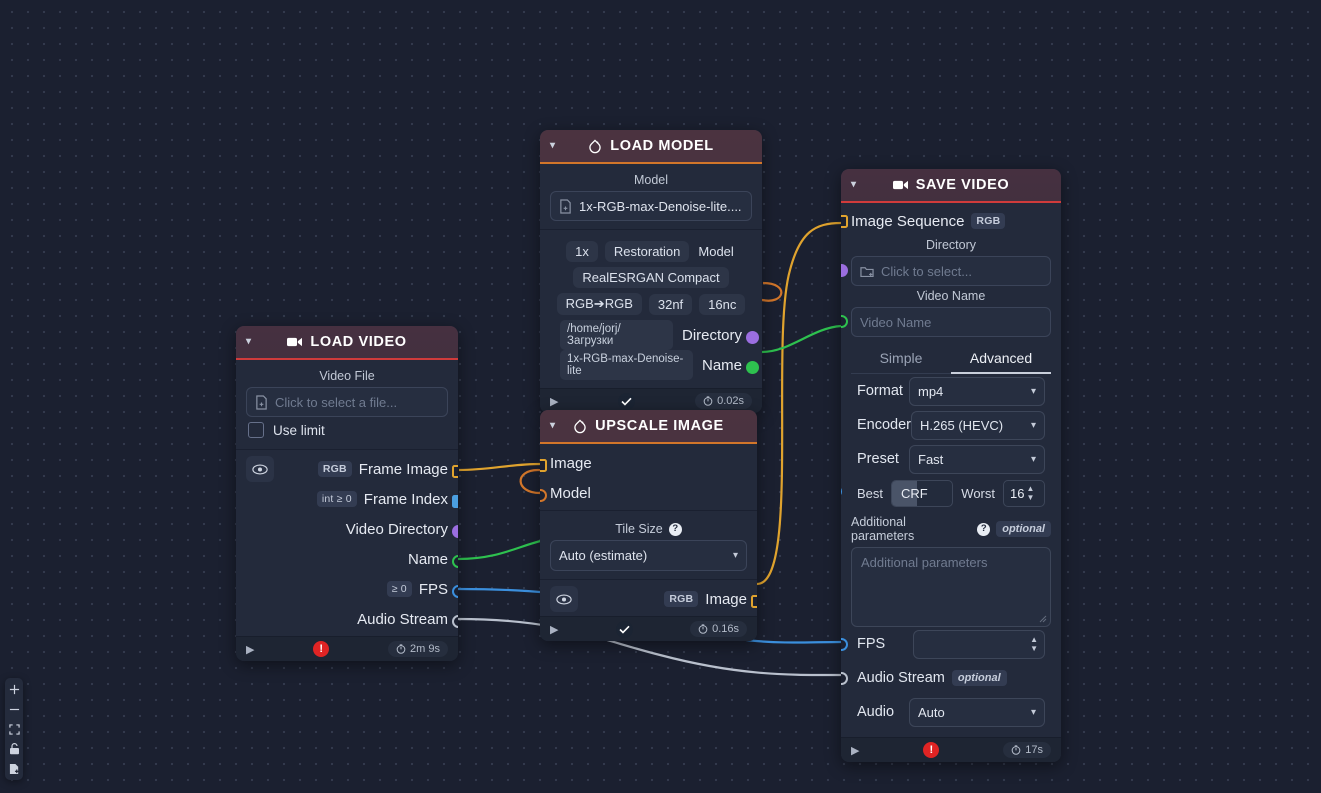  I want to click on socket-audio-stream, so click(454, 621).